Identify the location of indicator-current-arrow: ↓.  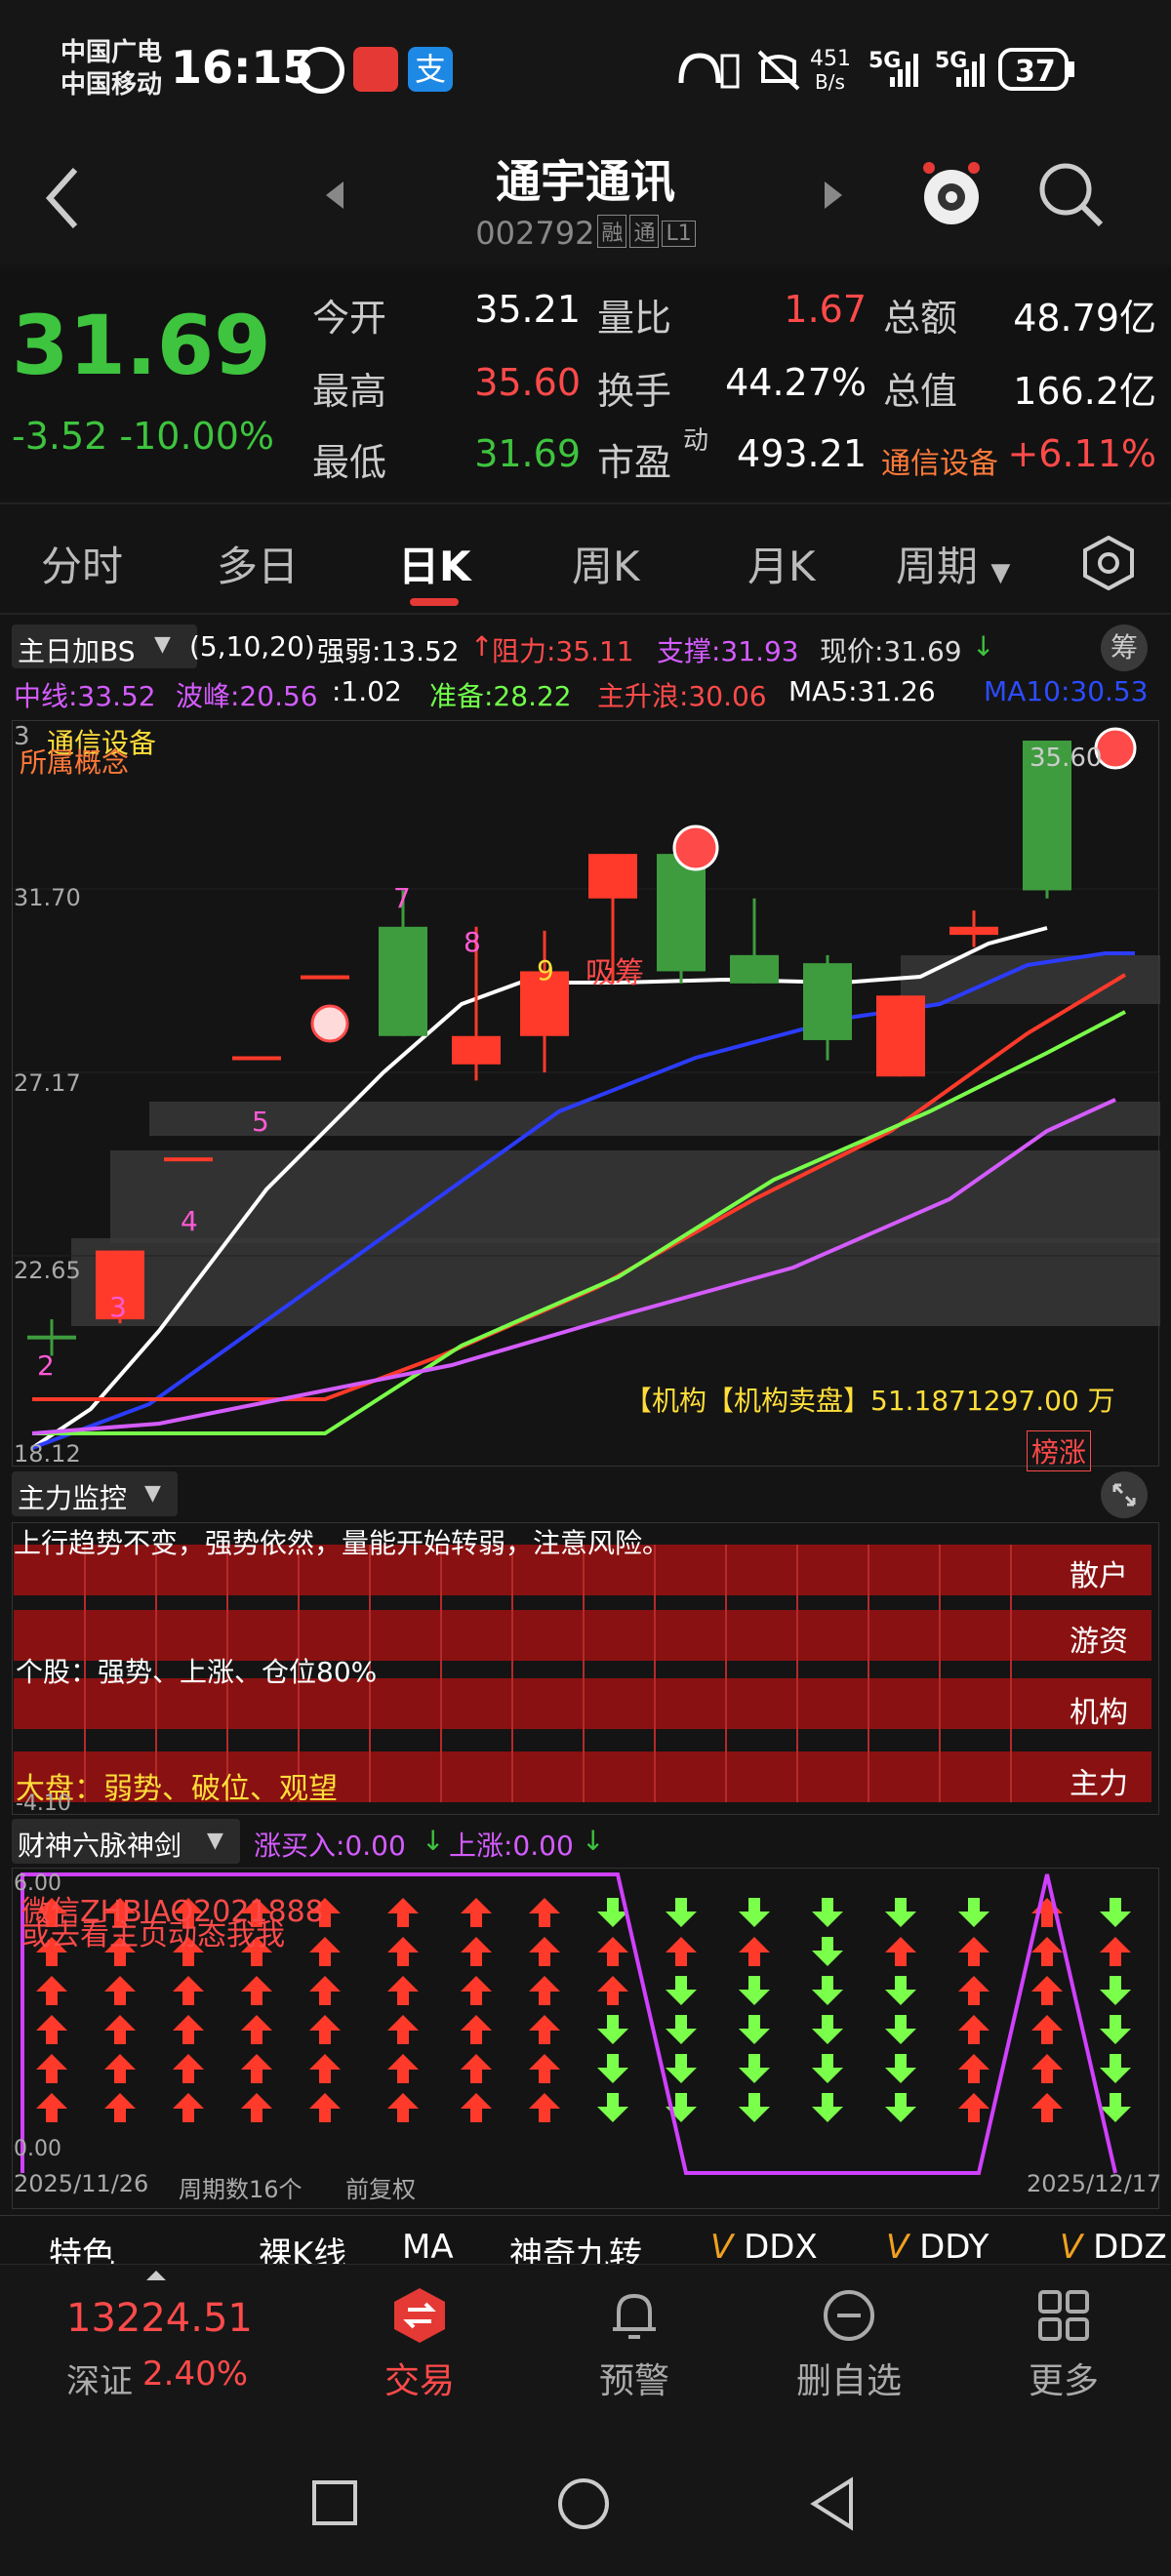
(983, 646).